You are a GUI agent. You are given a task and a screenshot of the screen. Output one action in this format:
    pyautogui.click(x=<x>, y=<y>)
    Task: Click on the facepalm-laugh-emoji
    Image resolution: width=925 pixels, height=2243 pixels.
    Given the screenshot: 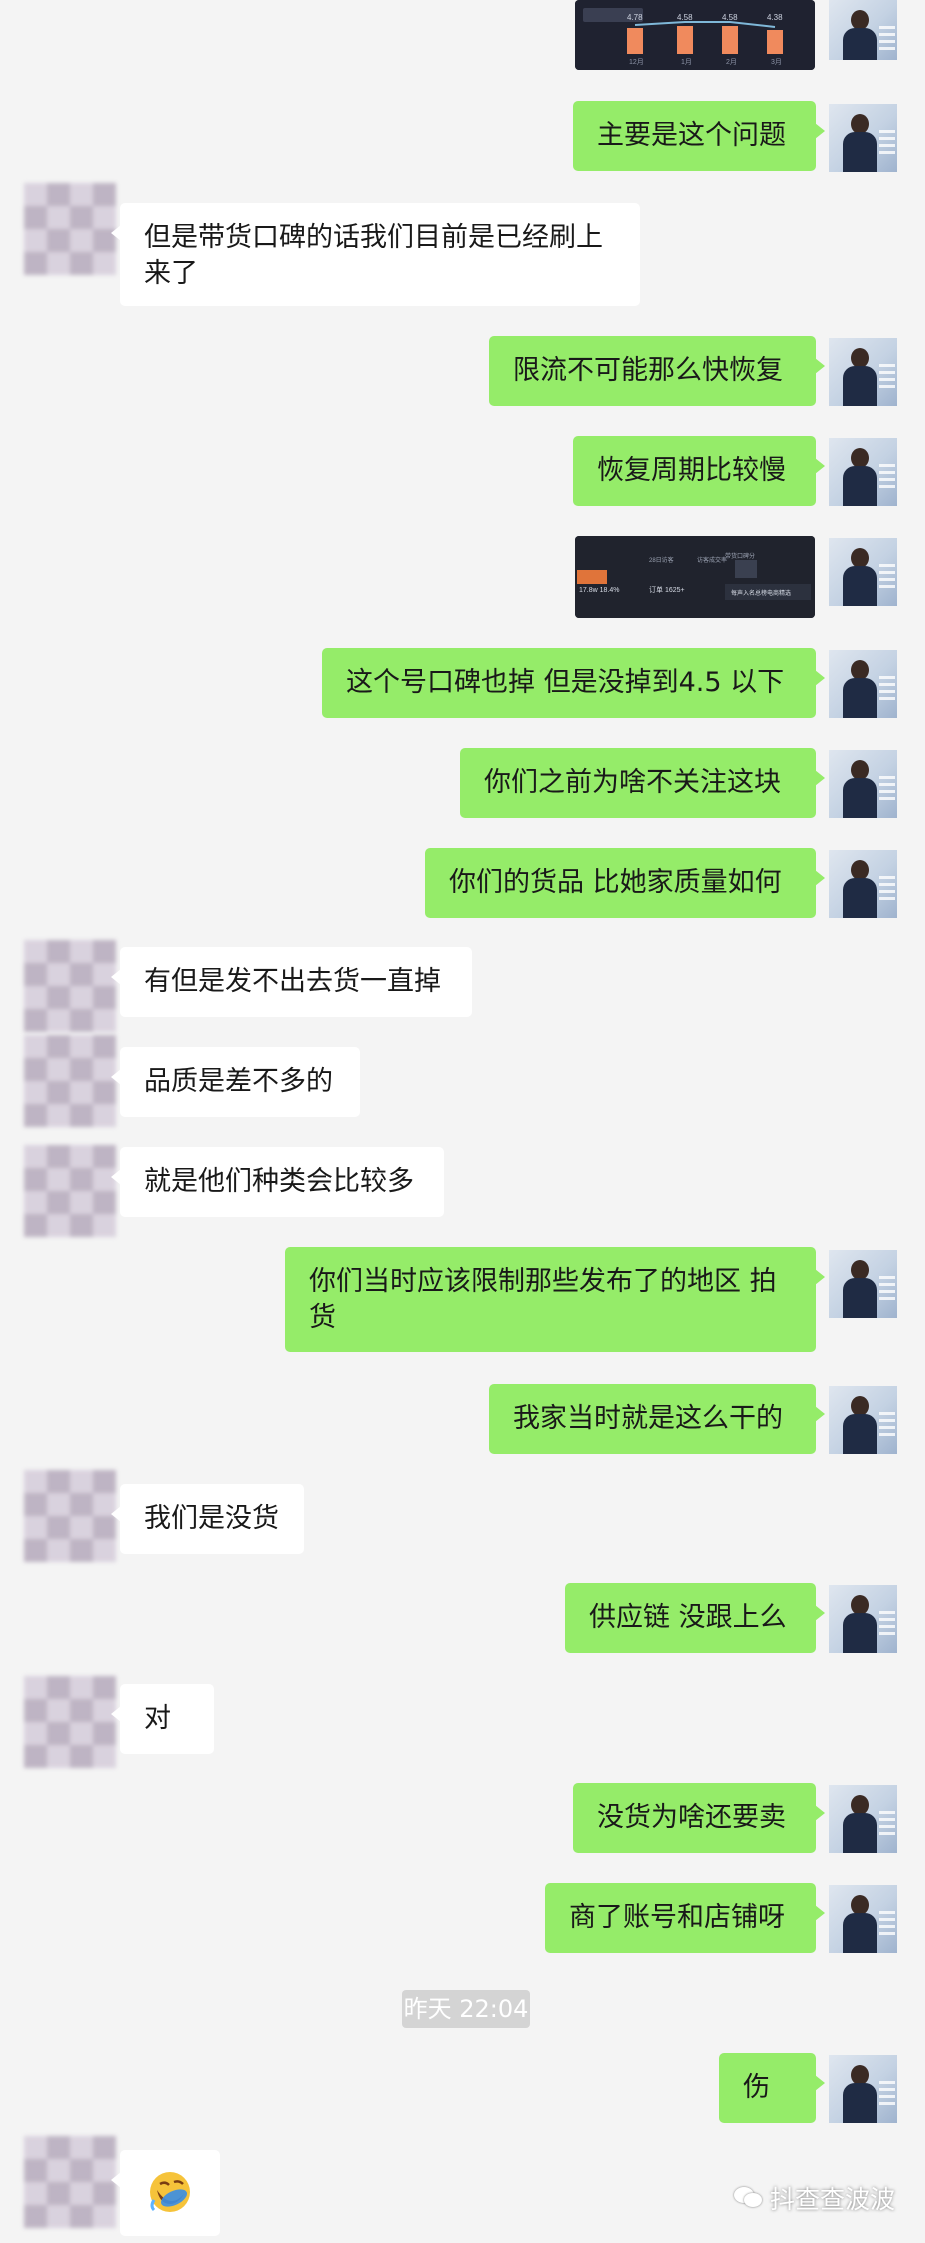 What is the action you would take?
    pyautogui.click(x=170, y=2192)
    